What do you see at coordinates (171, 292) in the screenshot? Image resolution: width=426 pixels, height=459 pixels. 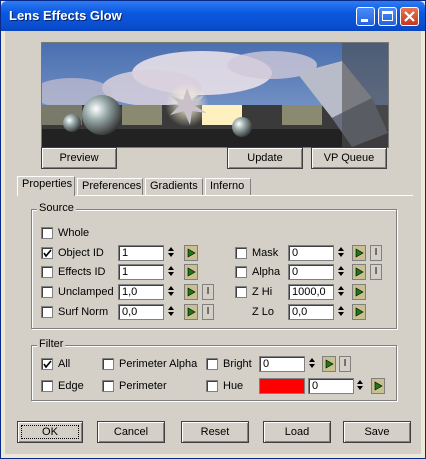 I see `unclamped-spinner-arrows` at bounding box center [171, 292].